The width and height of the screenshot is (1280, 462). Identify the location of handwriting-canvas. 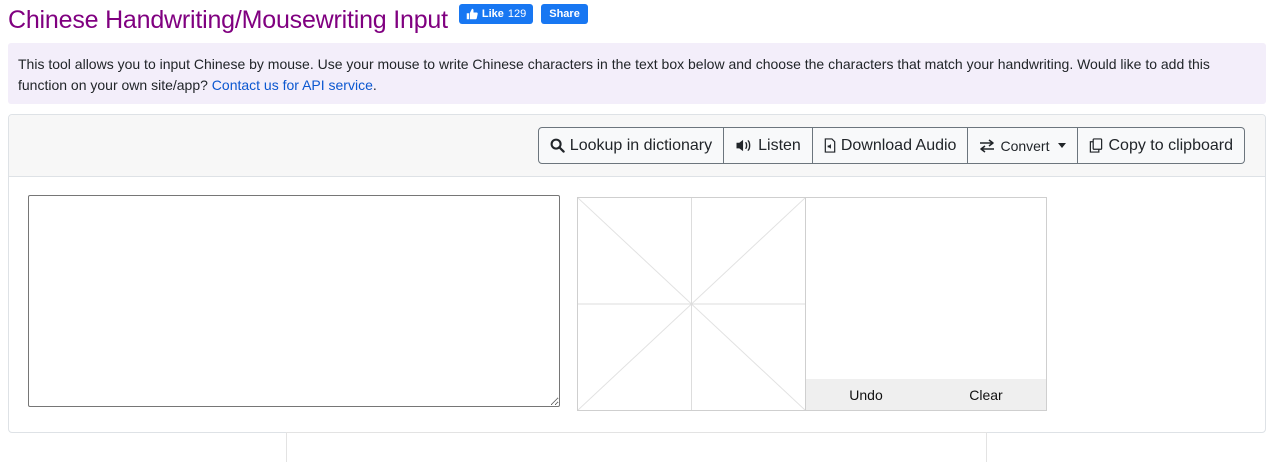
(691, 304).